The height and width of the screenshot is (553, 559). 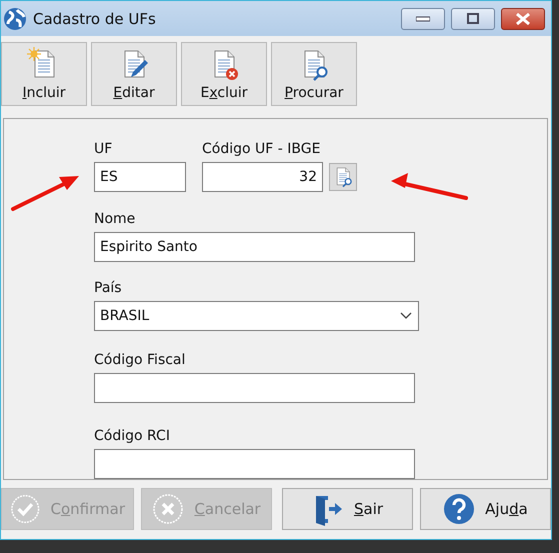 I want to click on globe-icon, so click(x=15, y=18).